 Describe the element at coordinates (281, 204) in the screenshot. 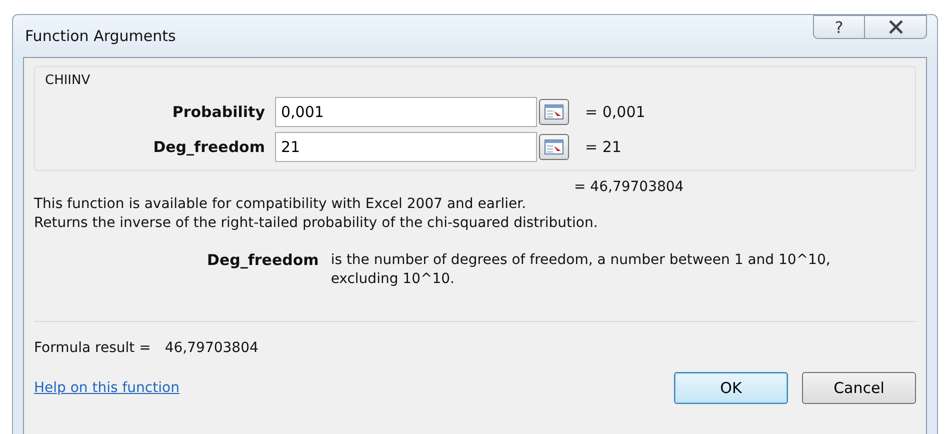

I see `function-description: This function is available for compatibility with Excel 2007 and earlier.` at that location.